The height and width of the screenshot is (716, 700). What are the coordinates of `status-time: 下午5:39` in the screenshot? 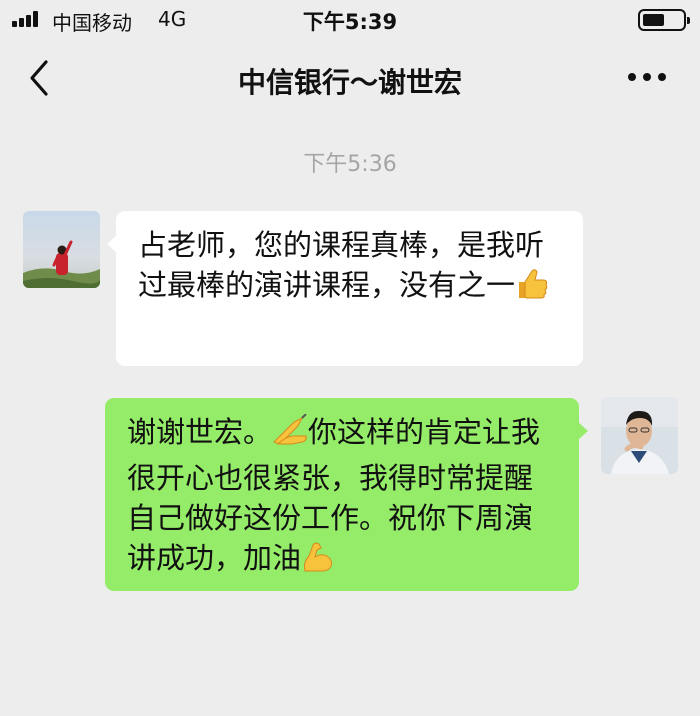 It's located at (350, 22).